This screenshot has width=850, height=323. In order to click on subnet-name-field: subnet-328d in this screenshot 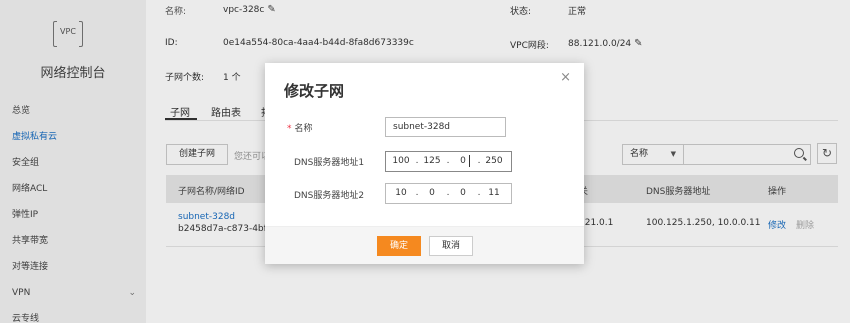, I will do `click(445, 127)`.